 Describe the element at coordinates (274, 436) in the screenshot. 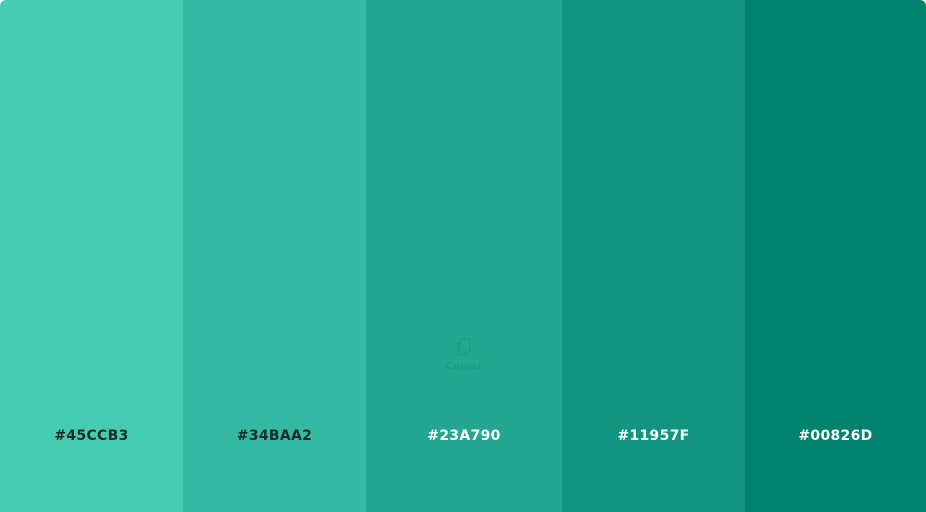

I see `swatch-hex-label: #34BAA2` at that location.